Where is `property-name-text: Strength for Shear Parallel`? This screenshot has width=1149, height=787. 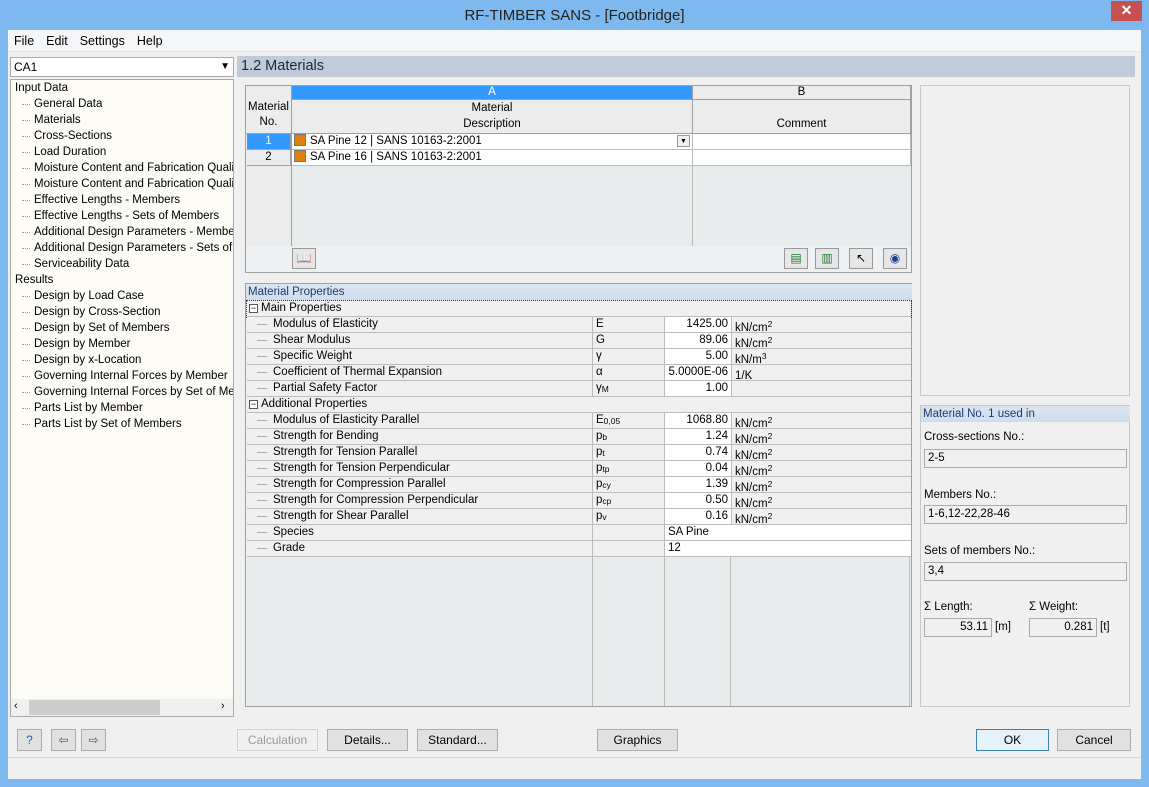 property-name-text: Strength for Shear Parallel is located at coordinates (341, 516).